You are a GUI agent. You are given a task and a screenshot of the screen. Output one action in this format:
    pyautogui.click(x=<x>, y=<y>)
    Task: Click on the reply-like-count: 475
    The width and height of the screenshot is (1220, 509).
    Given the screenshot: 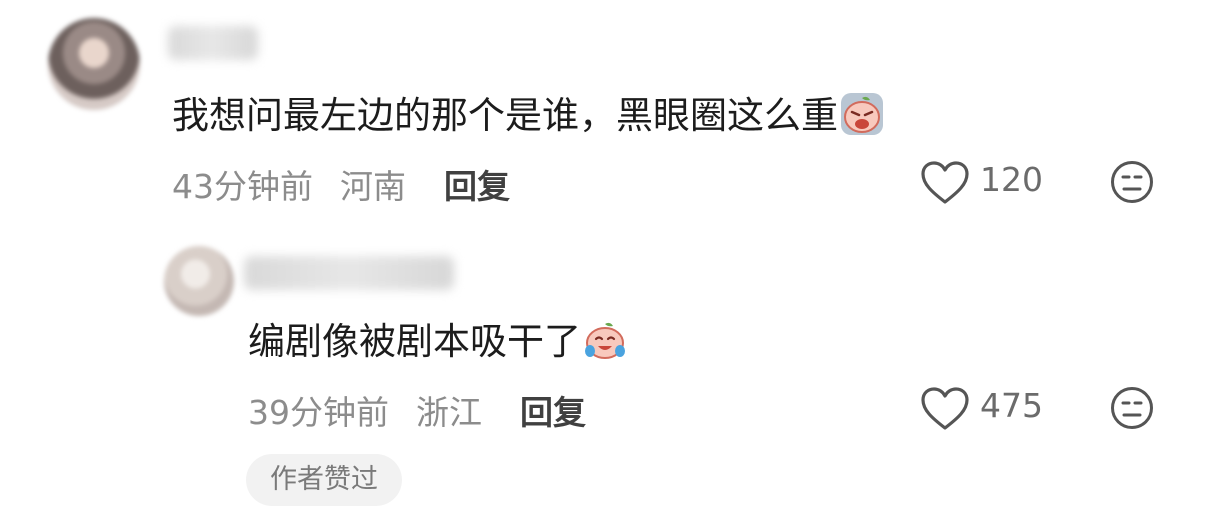 What is the action you would take?
    pyautogui.click(x=1011, y=405)
    